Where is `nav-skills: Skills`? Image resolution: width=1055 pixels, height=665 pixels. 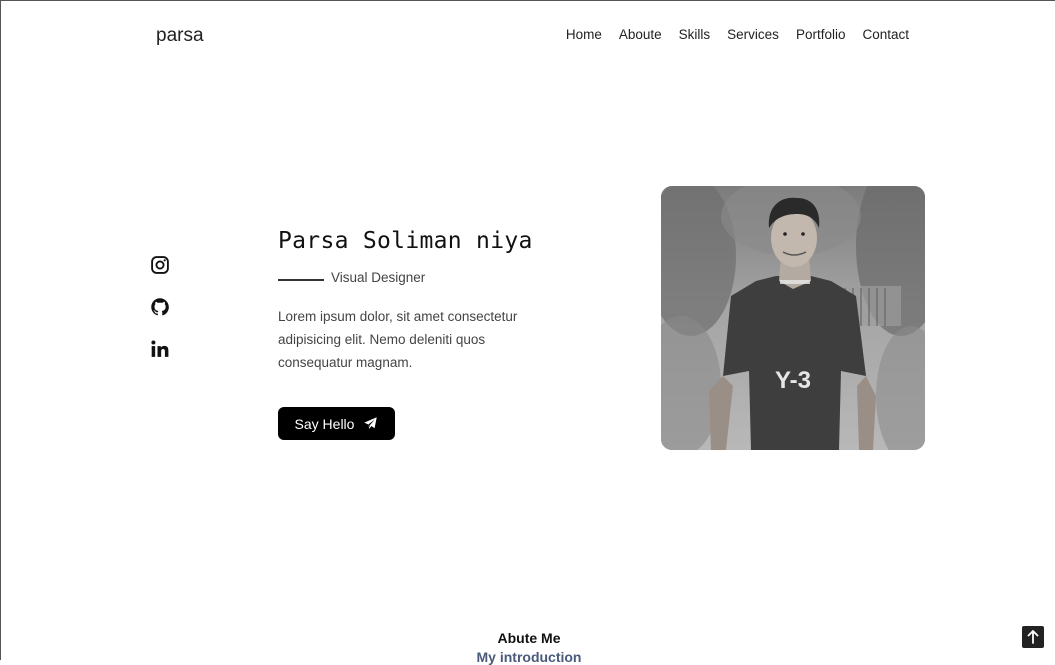 nav-skills: Skills is located at coordinates (695, 34).